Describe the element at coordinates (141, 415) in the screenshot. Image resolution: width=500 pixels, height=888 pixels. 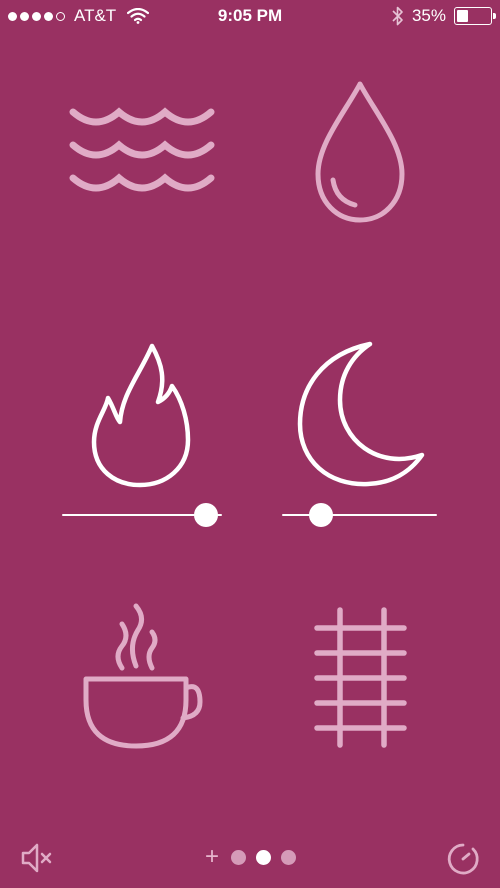
I see `flame-icon` at that location.